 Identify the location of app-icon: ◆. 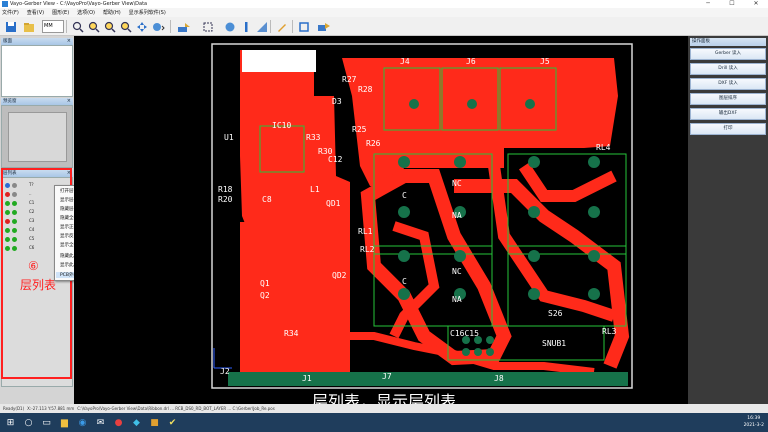
(136, 422).